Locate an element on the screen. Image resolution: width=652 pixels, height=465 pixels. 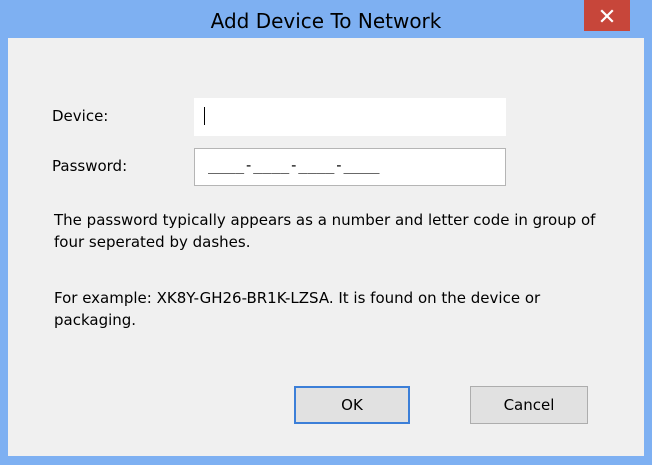
text-caret is located at coordinates (204, 116).